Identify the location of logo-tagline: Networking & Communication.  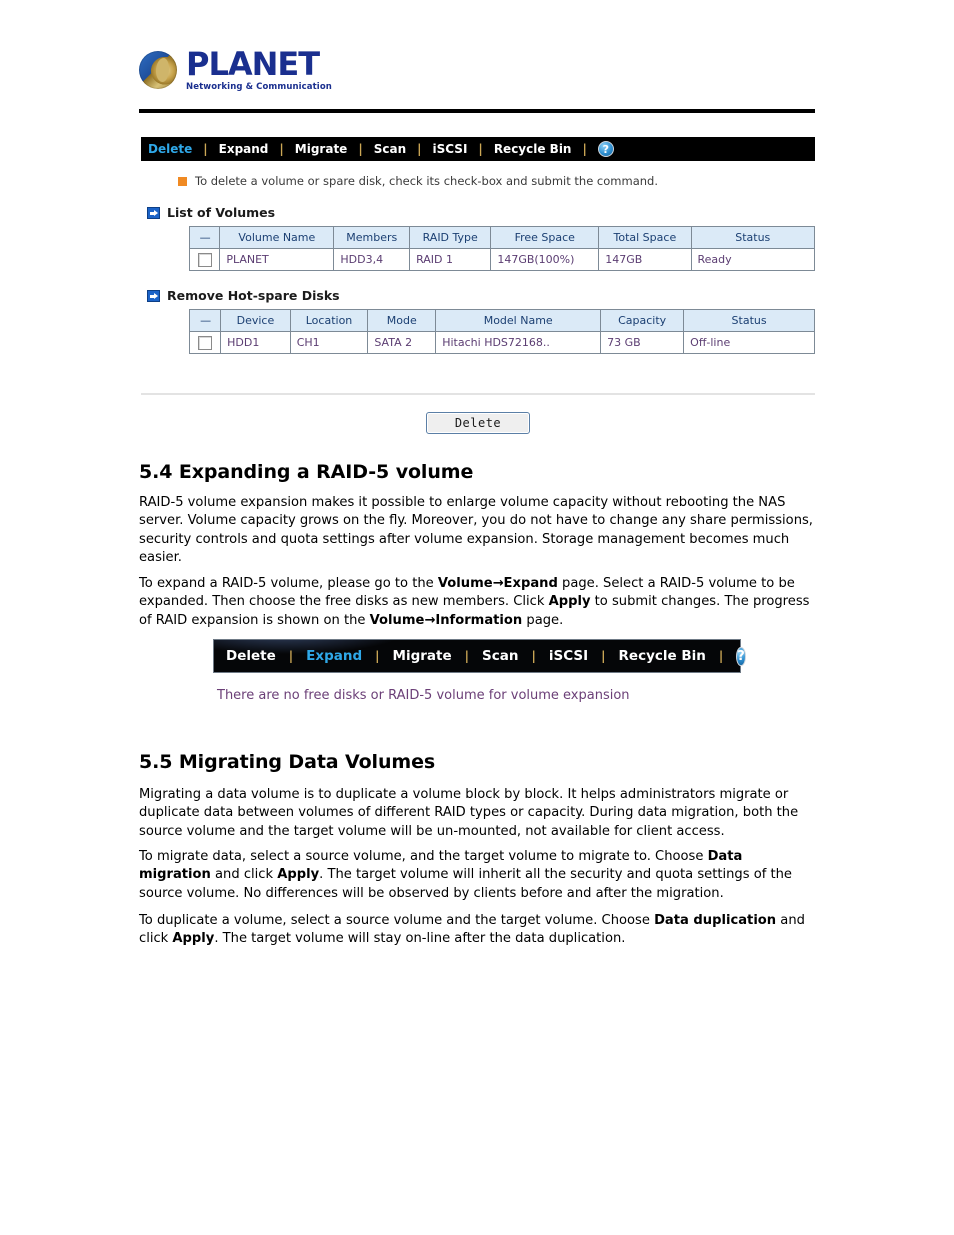
(259, 87).